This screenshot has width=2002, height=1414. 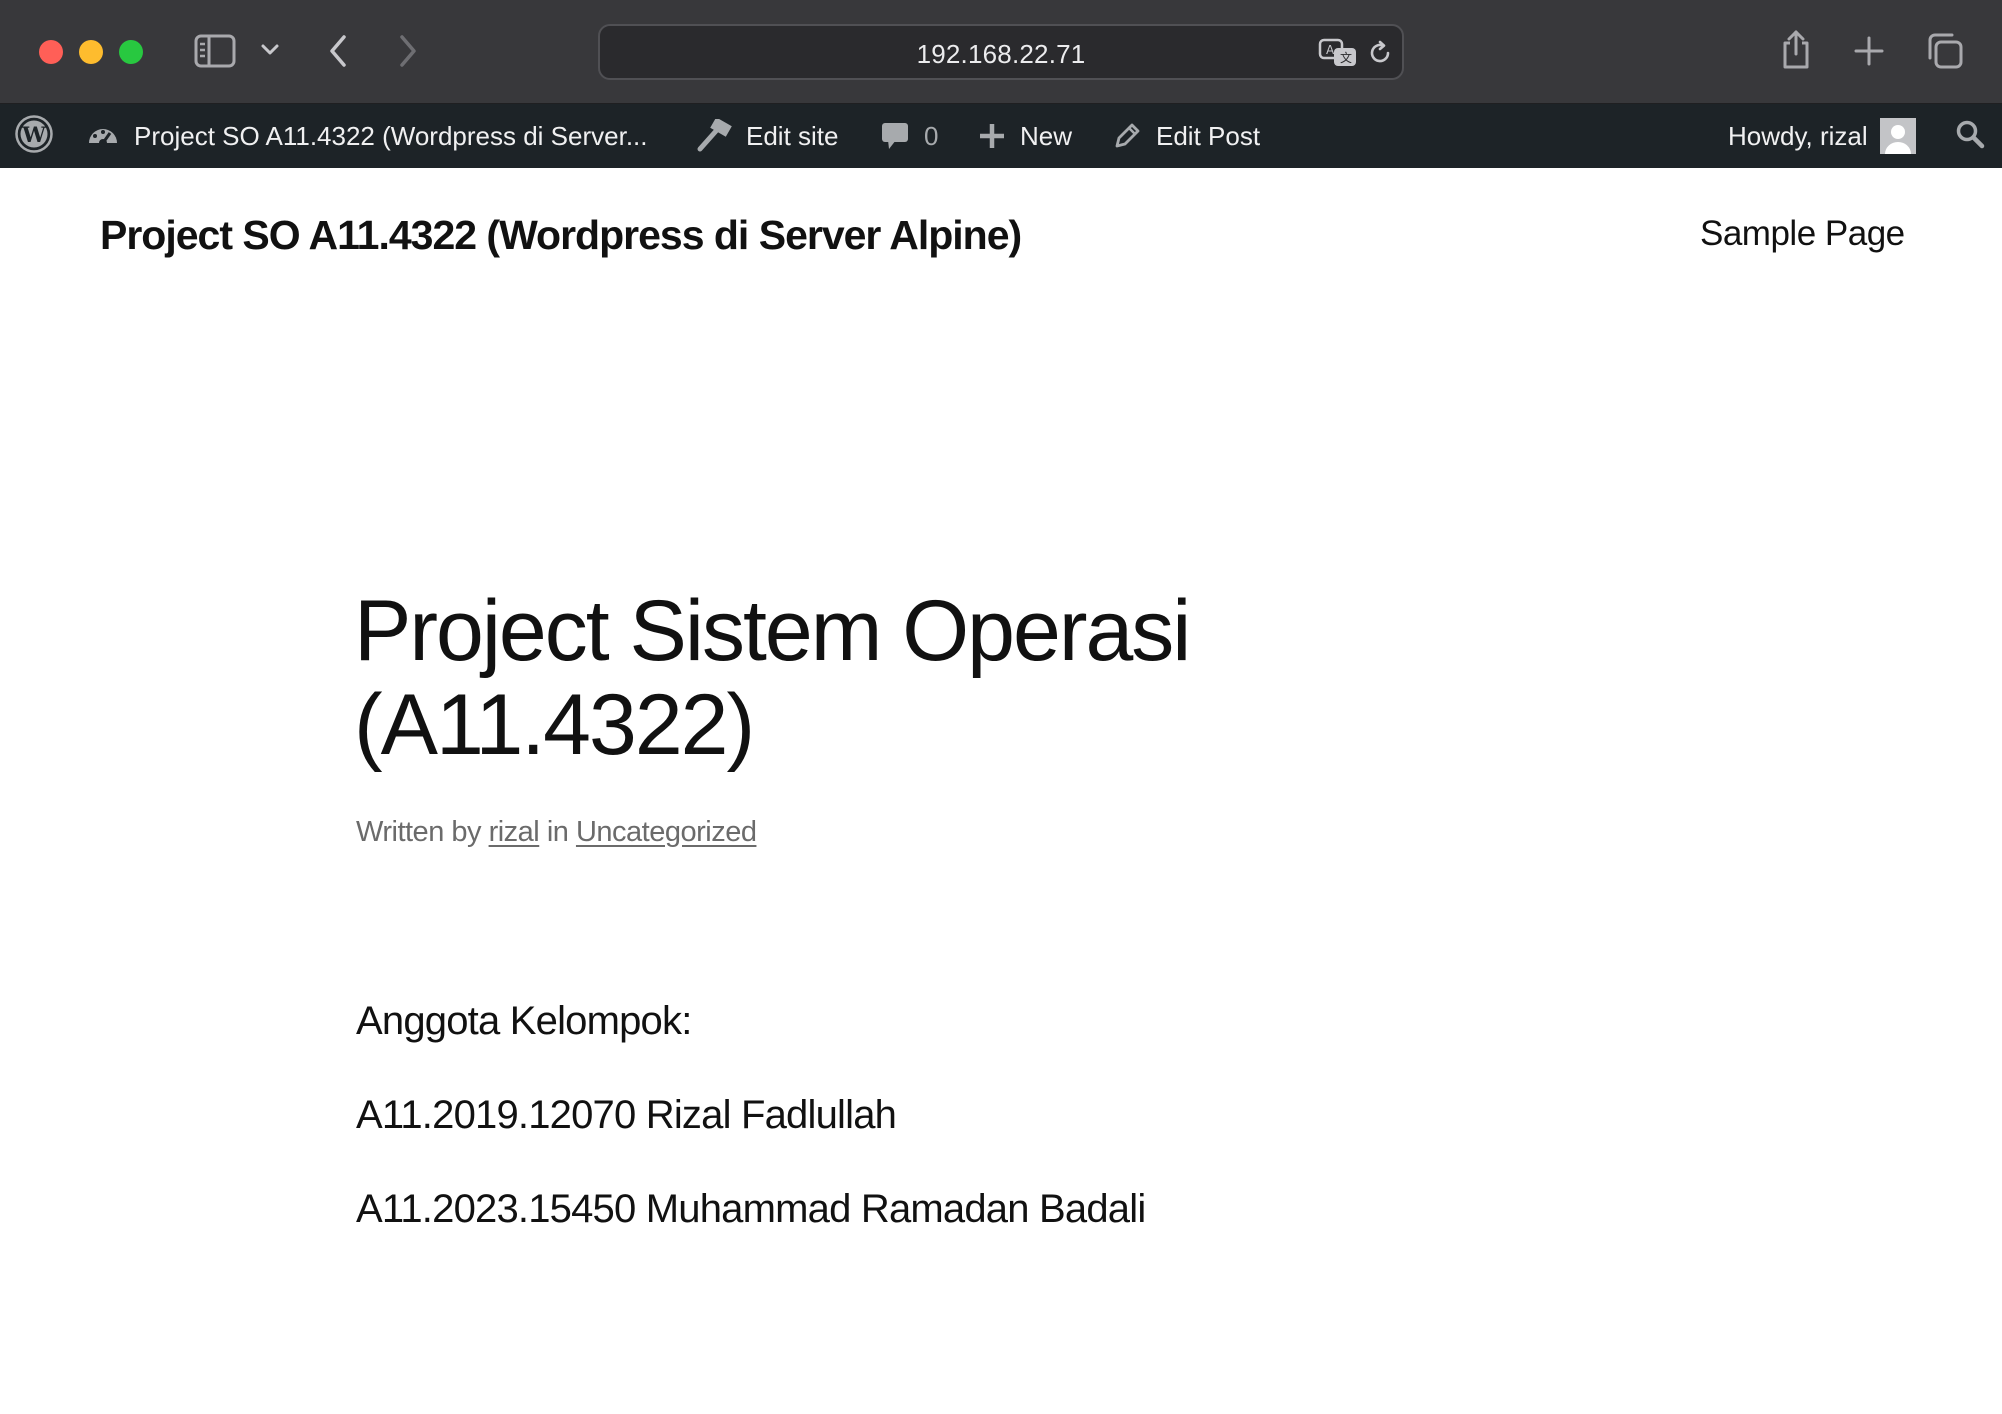 I want to click on edit-site-button: Edit site, so click(x=767, y=136).